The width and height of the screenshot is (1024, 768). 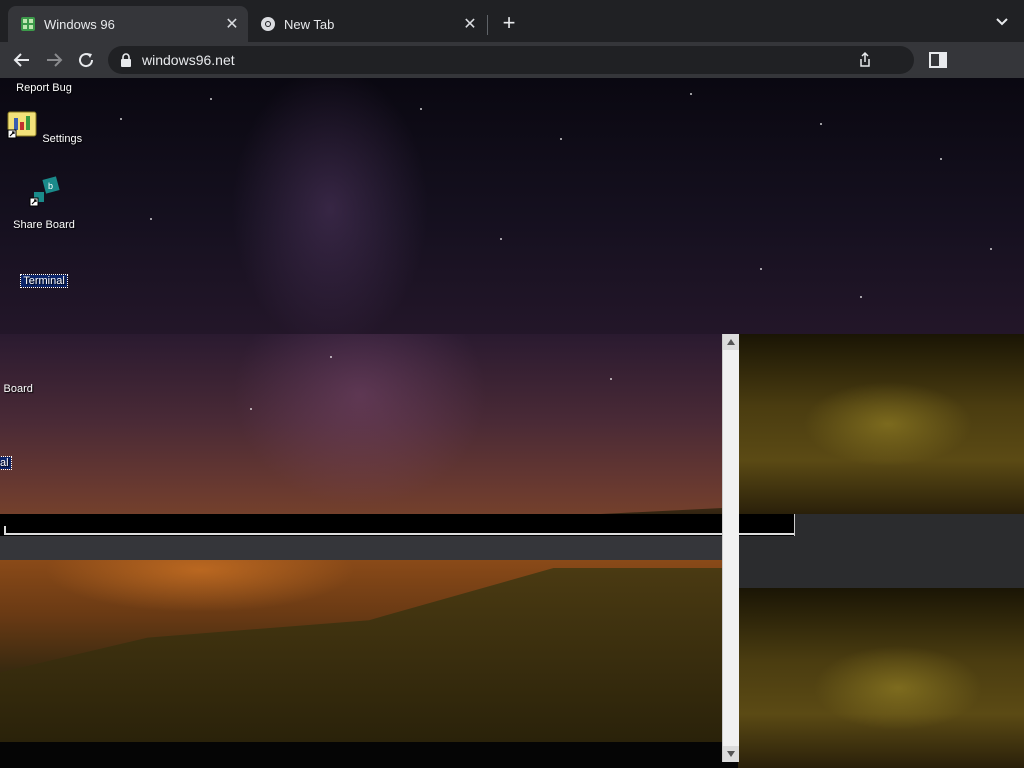 I want to click on vertical-scrollbar, so click(x=730, y=548).